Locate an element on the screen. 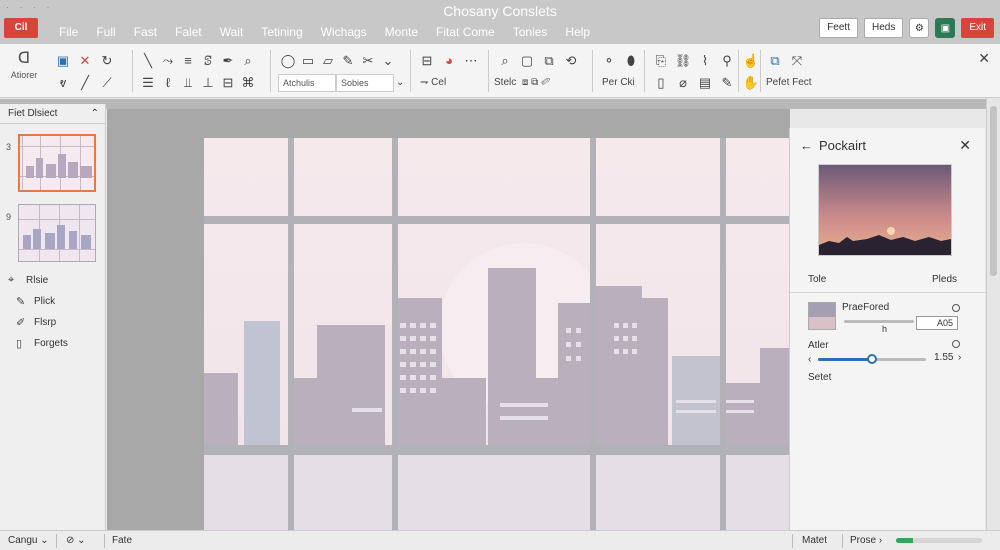 The image size is (1000, 550). row1-value-input: A05 is located at coordinates (937, 323).